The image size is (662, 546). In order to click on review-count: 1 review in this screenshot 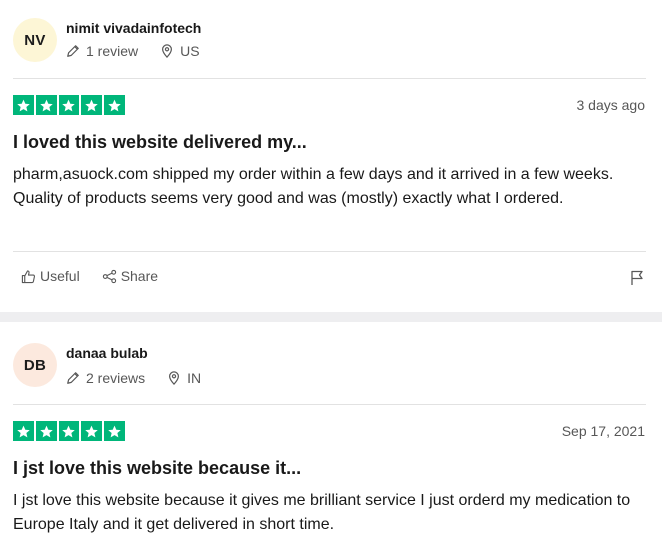, I will do `click(112, 51)`.